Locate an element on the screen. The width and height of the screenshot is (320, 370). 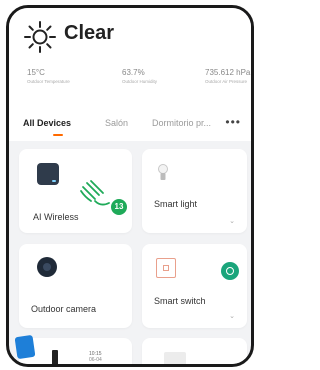
active-tab-indicator is located at coordinates (58, 135).